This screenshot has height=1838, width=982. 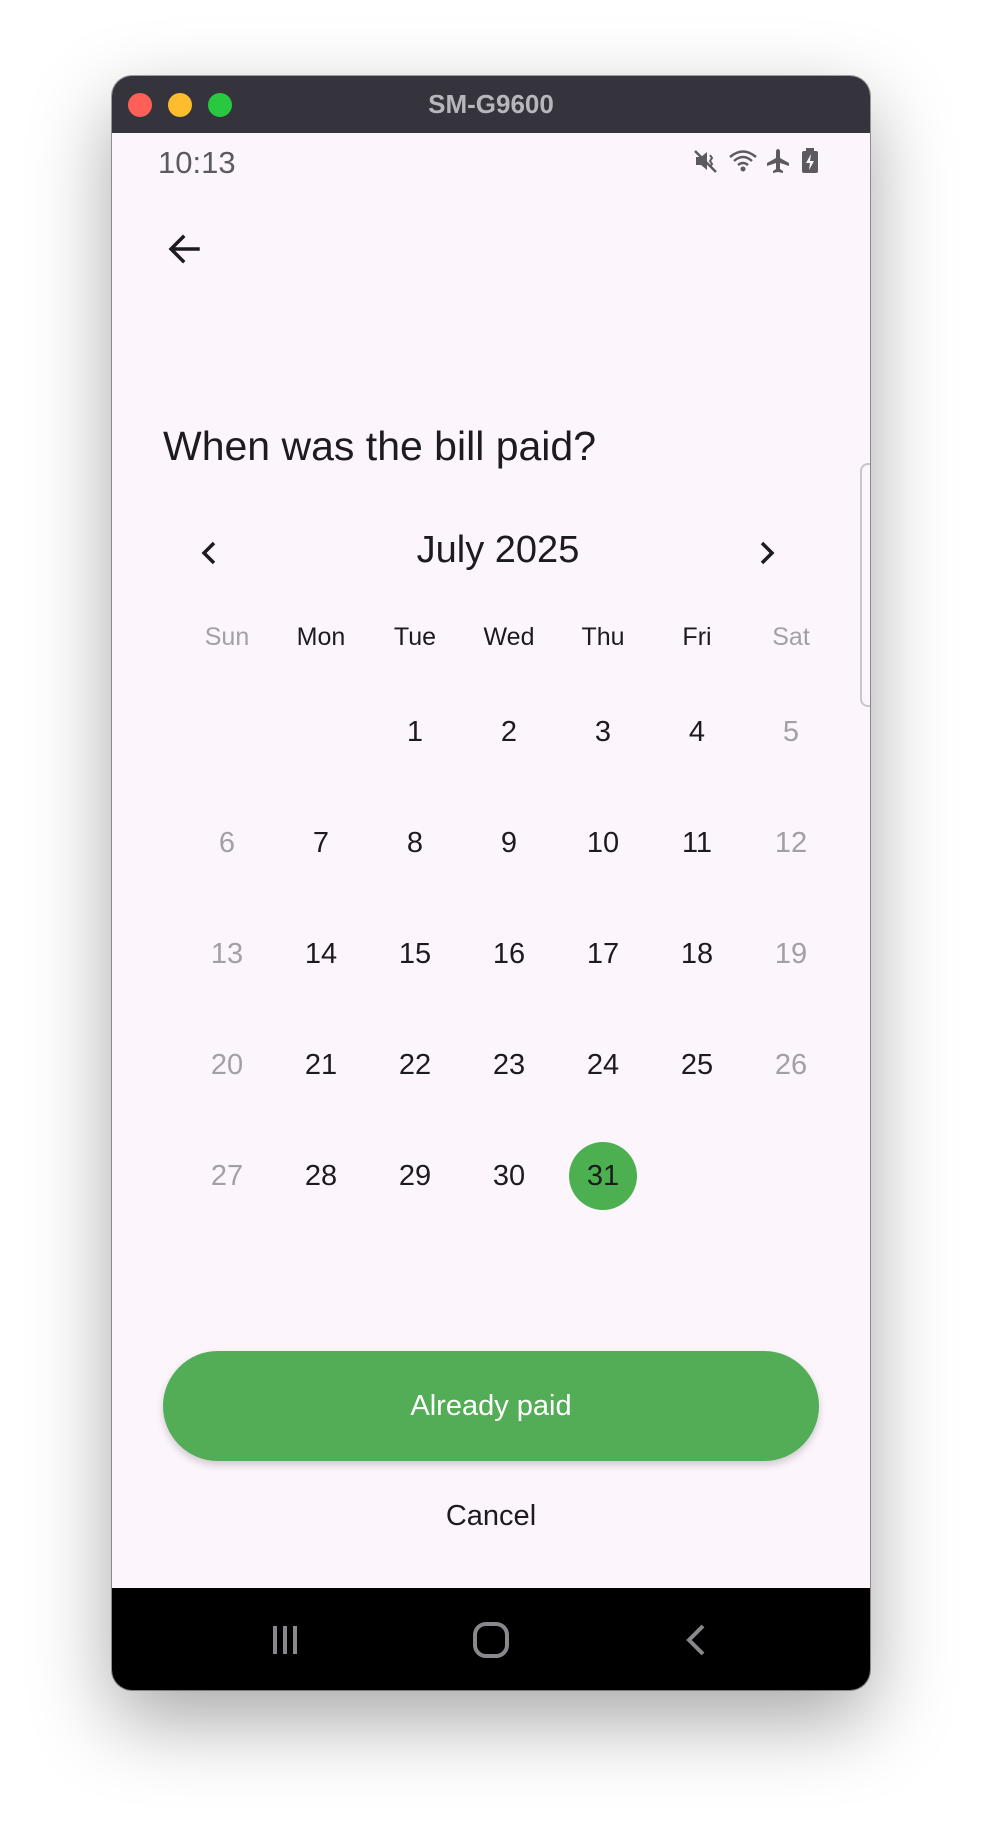 I want to click on arrow-left-icon, so click(x=184, y=249).